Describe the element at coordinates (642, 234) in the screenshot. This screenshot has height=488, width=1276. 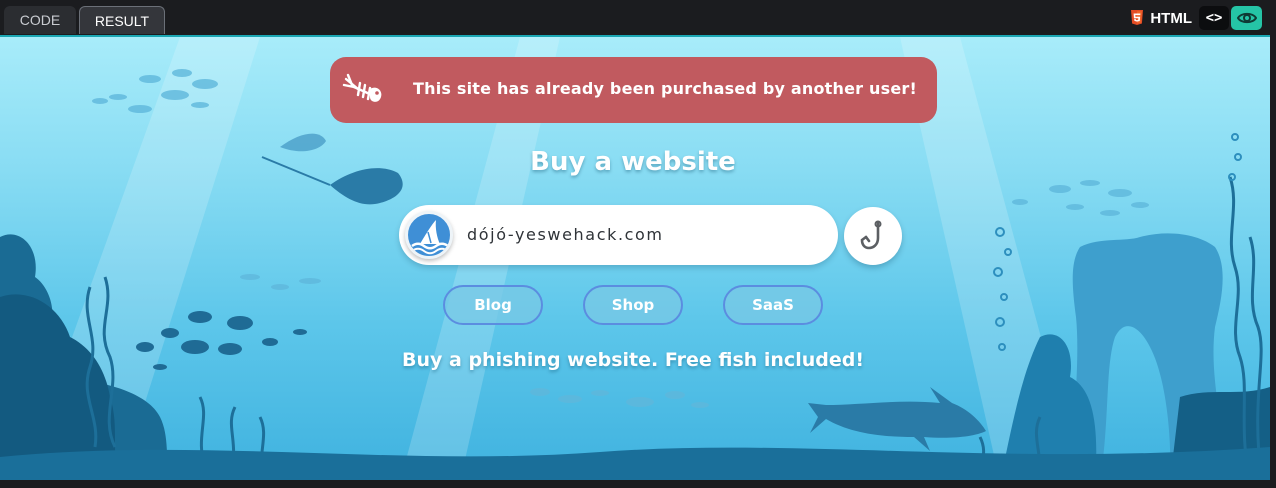
I see `domain-input` at that location.